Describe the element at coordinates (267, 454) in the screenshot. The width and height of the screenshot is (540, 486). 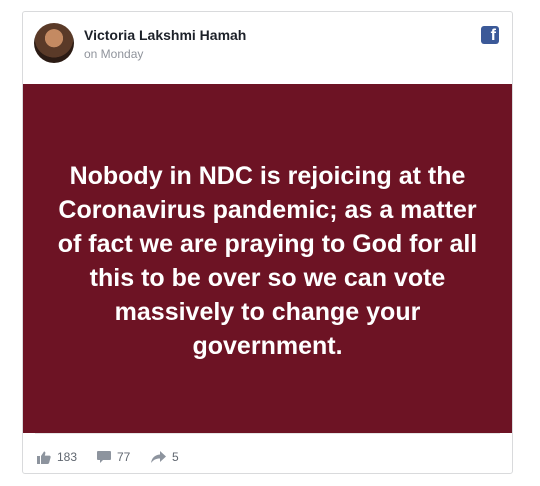
I see `post-footer: 183 77 5` at that location.